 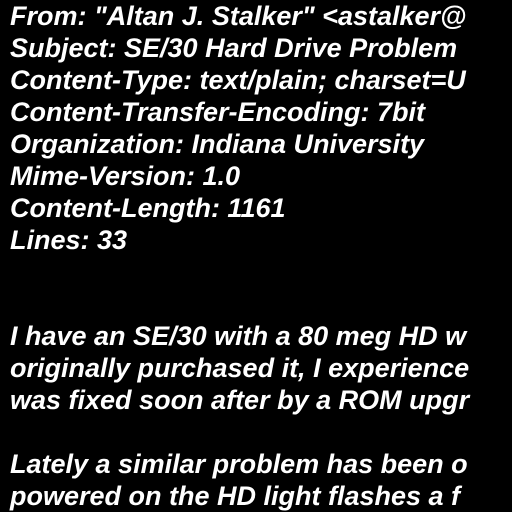 I want to click on header-organization: Organization: Indiana University, so click(x=217, y=144).